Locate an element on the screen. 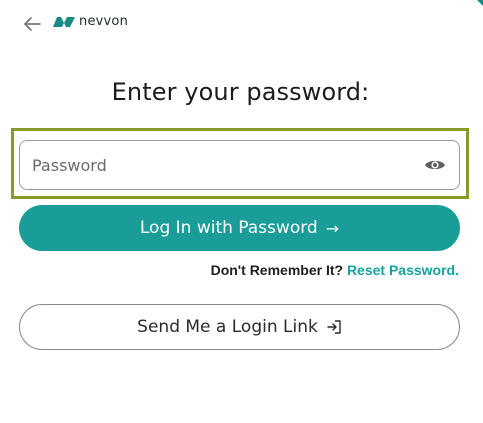 The image size is (483, 423). arrow-right-icon: → is located at coordinates (332, 228).